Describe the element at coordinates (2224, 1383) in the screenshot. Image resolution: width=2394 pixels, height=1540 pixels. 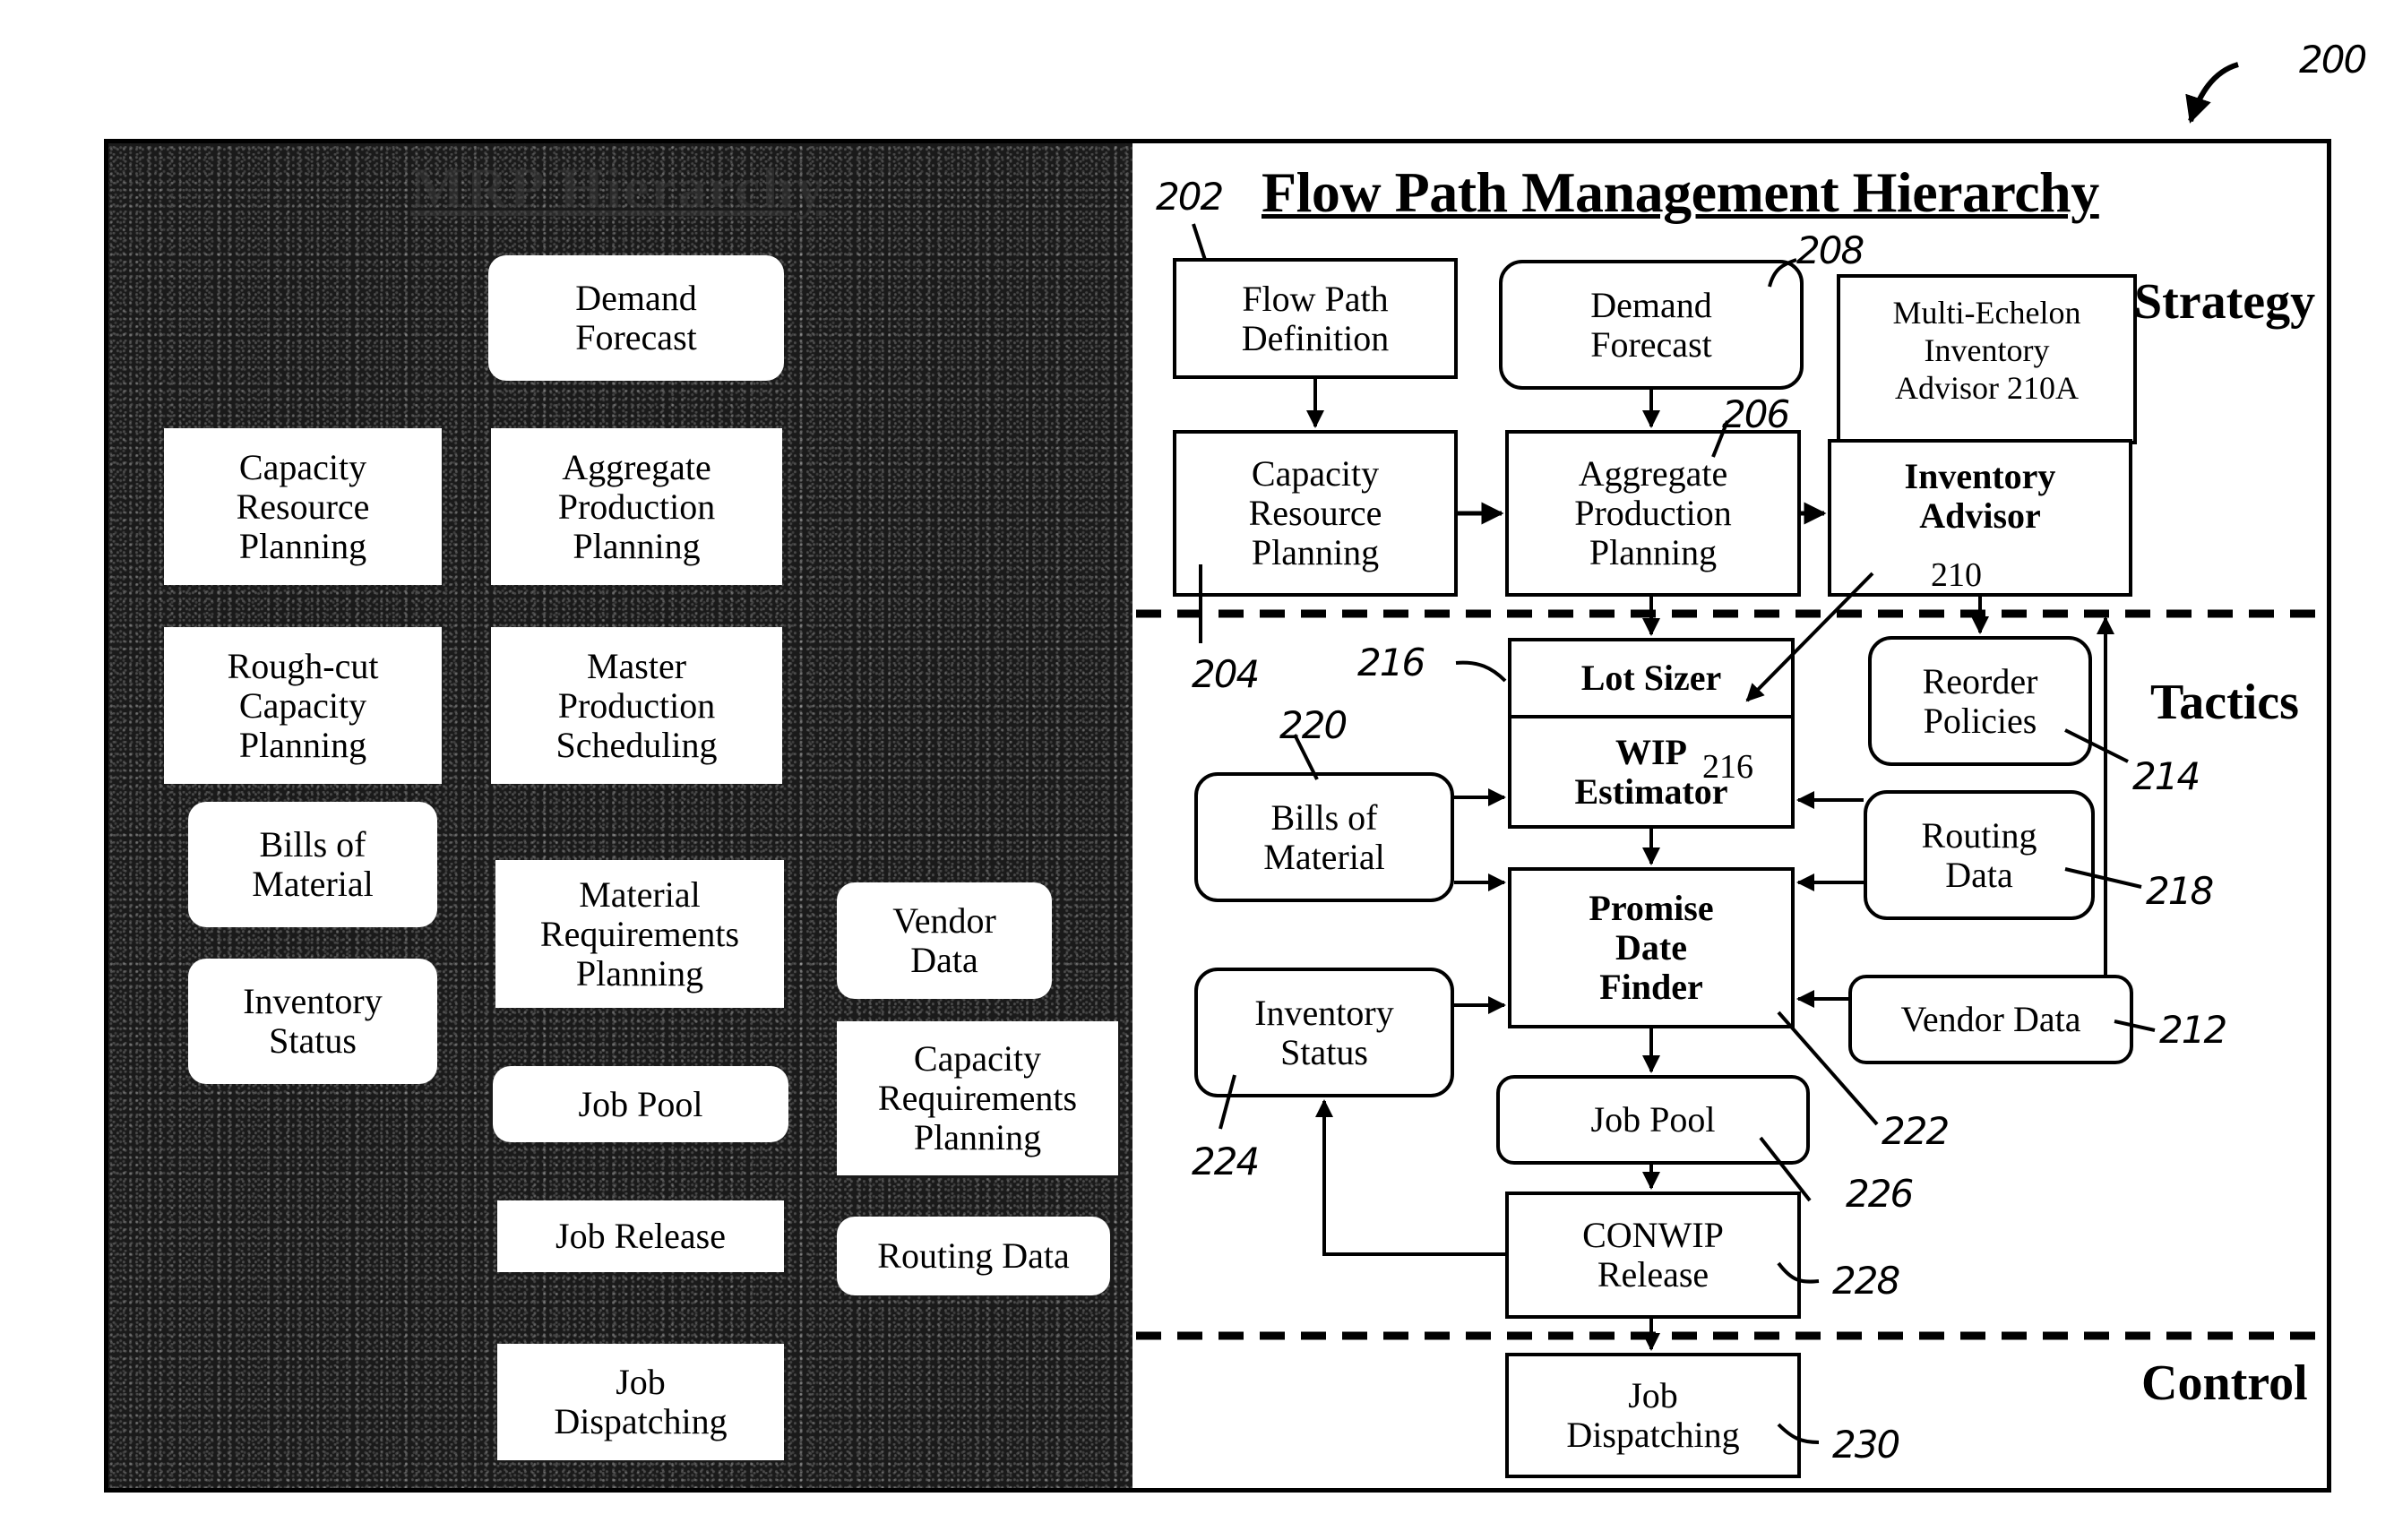
I see `tier-control-label: Control` at that location.